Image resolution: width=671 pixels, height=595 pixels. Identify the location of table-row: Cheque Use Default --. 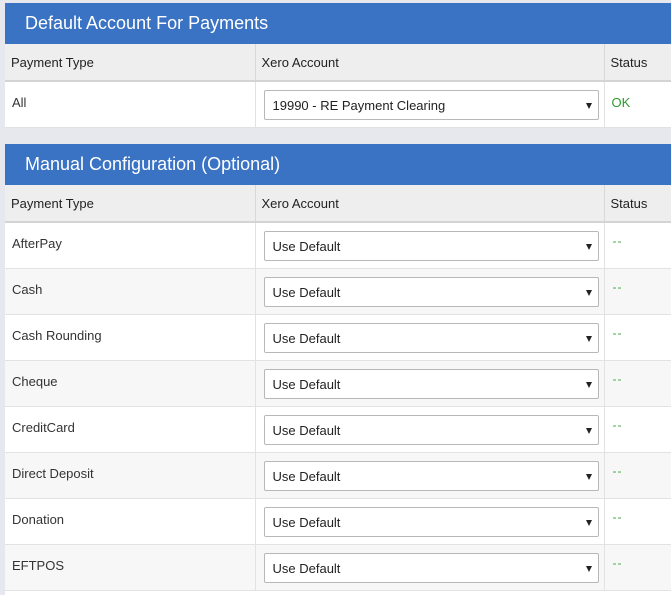
(338, 383).